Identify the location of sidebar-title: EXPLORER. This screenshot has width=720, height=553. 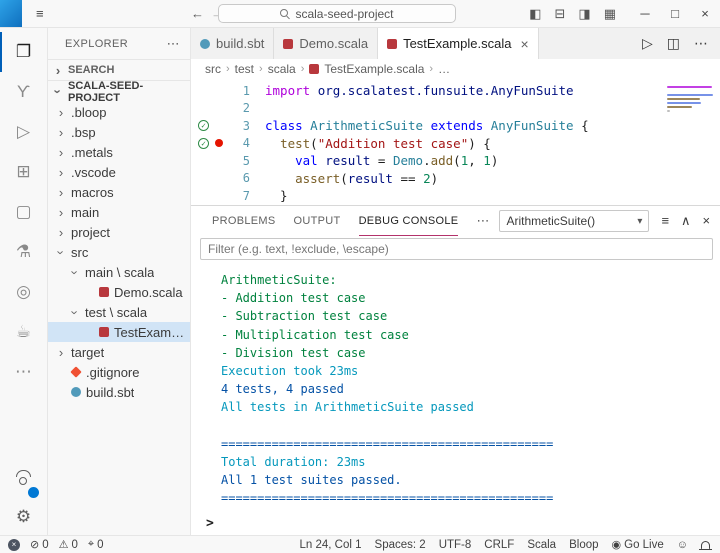
(97, 43).